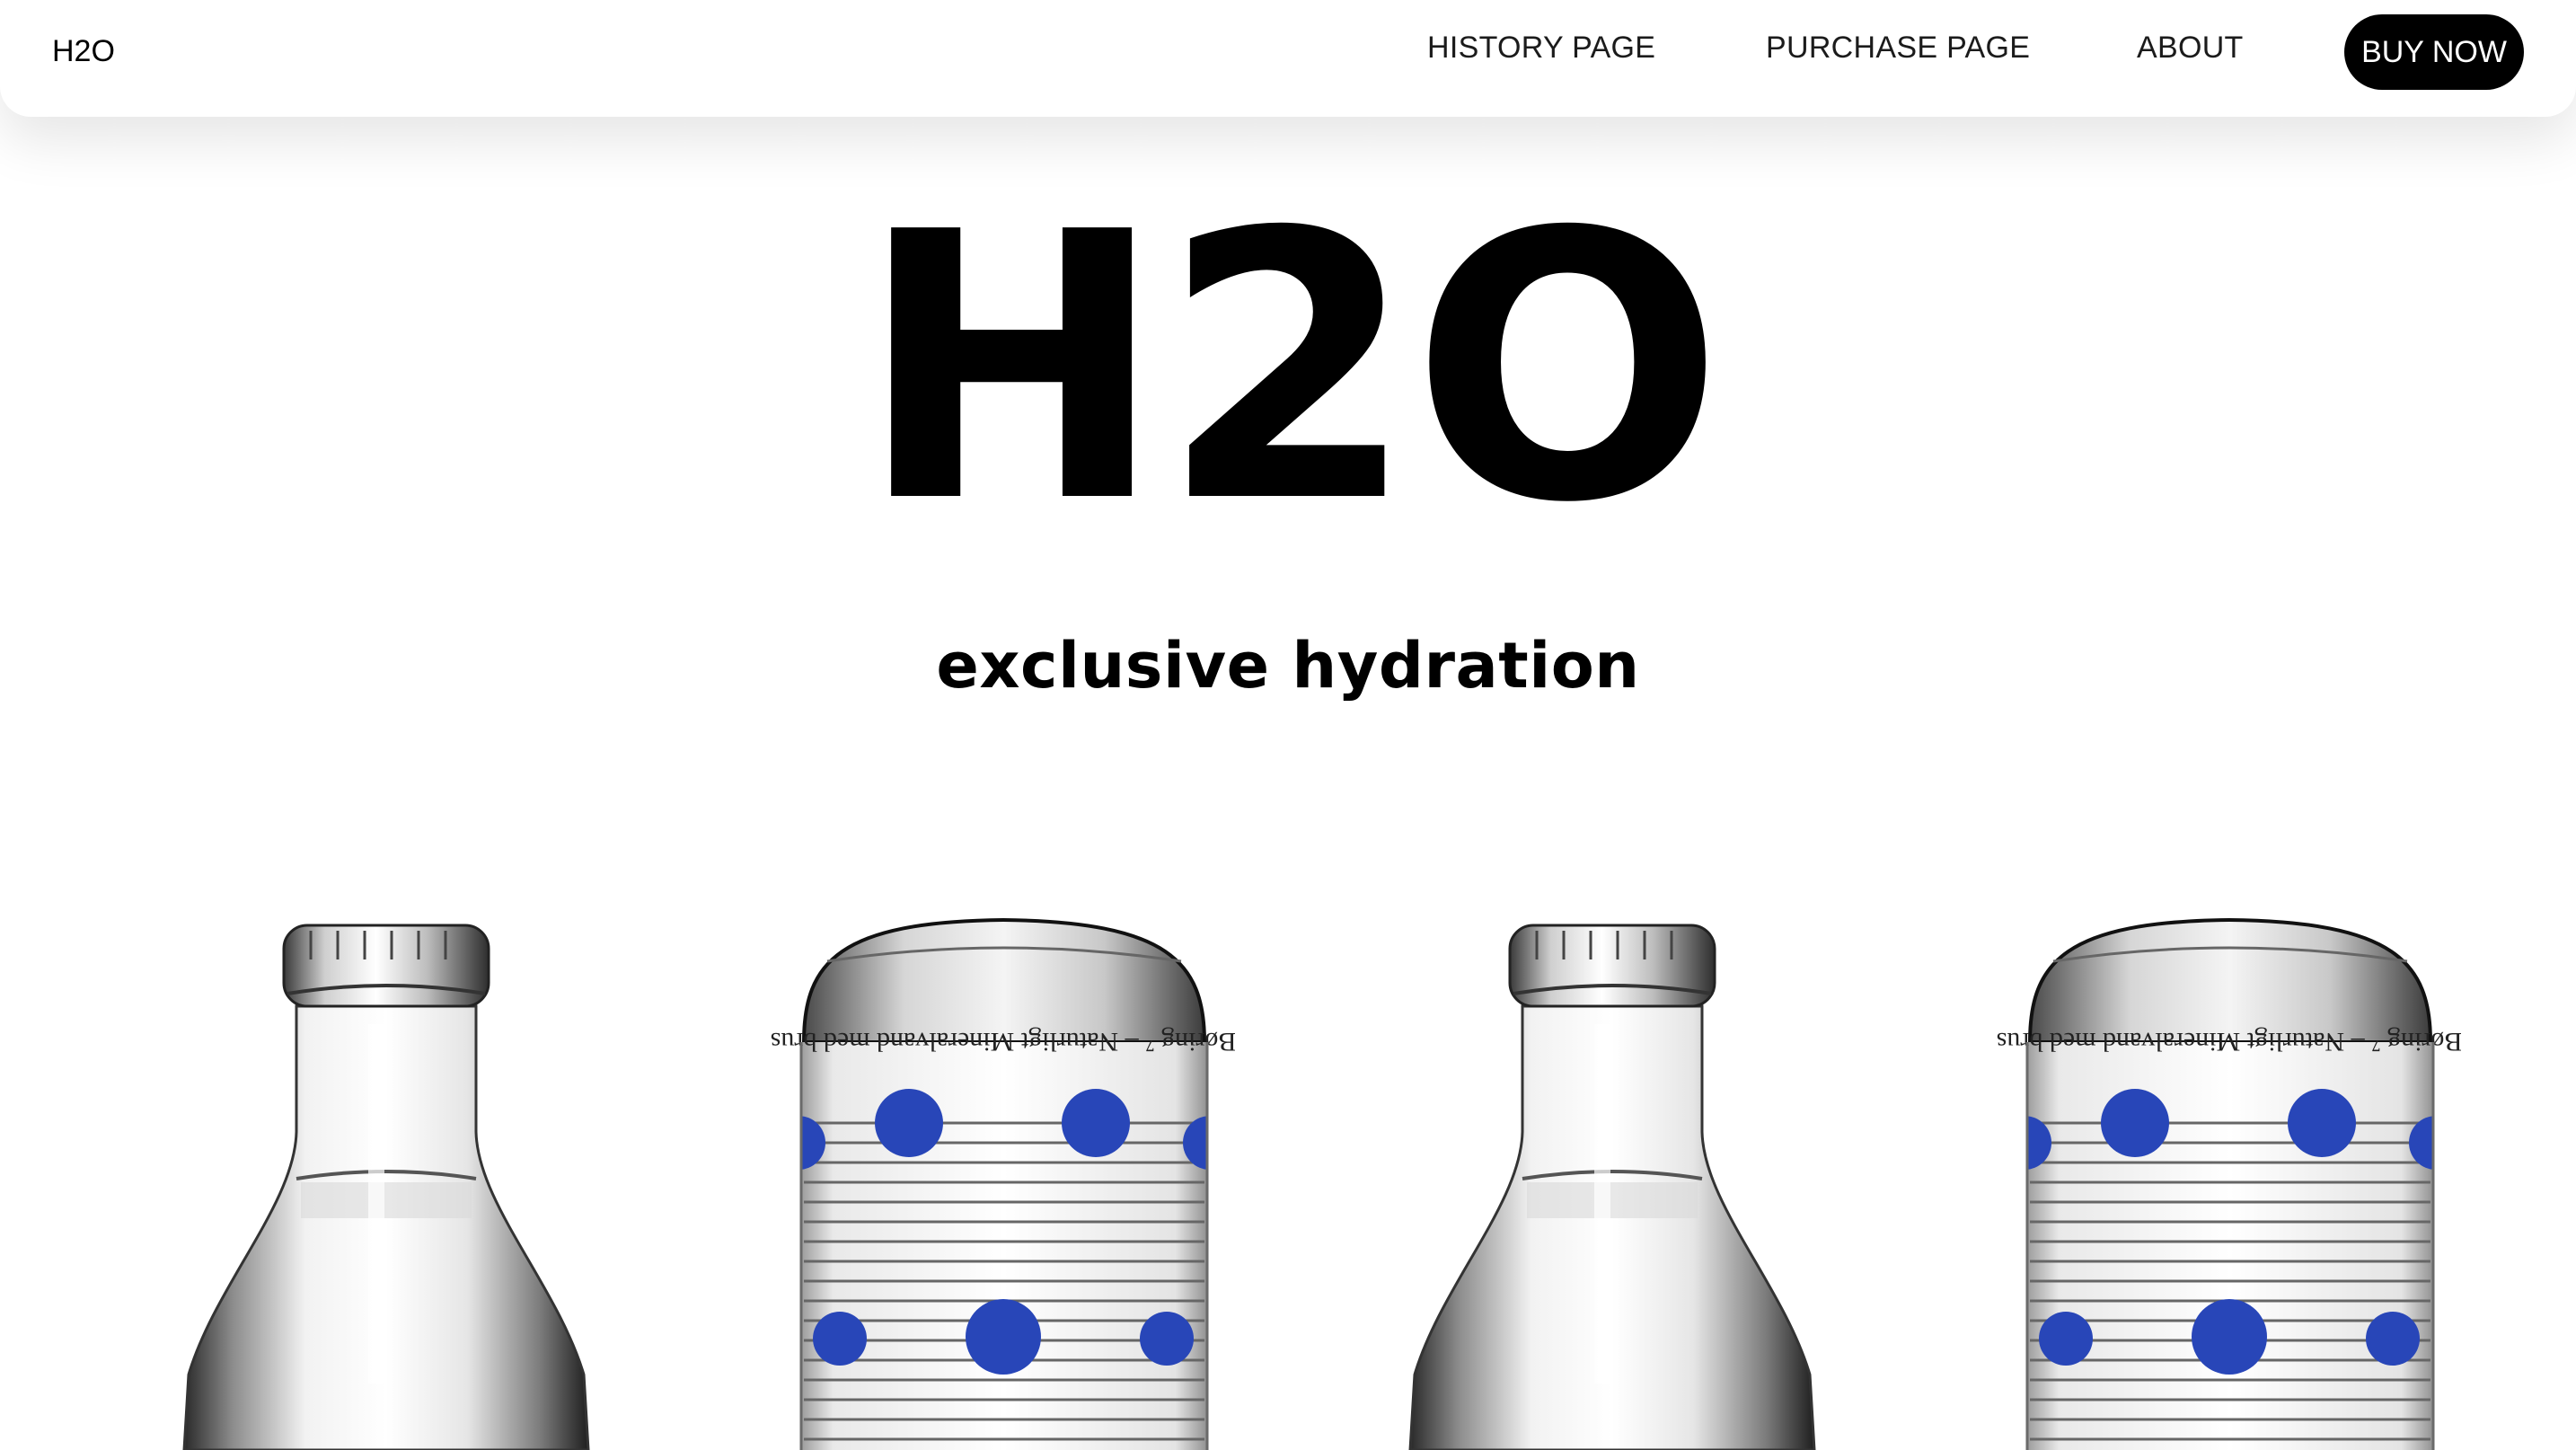 This screenshot has width=2576, height=1450. What do you see at coordinates (2190, 48) in the screenshot?
I see `nav-link-about: ABOUT` at bounding box center [2190, 48].